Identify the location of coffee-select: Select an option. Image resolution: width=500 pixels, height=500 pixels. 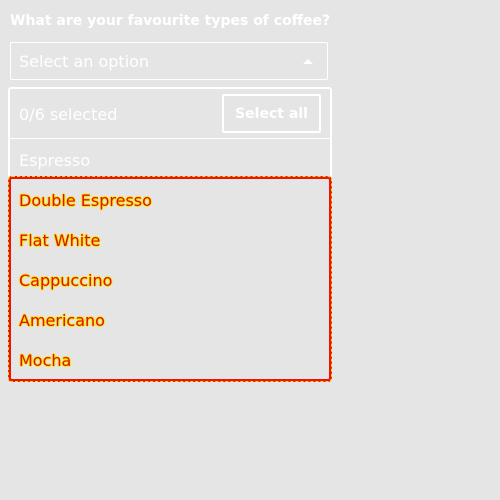
(169, 61).